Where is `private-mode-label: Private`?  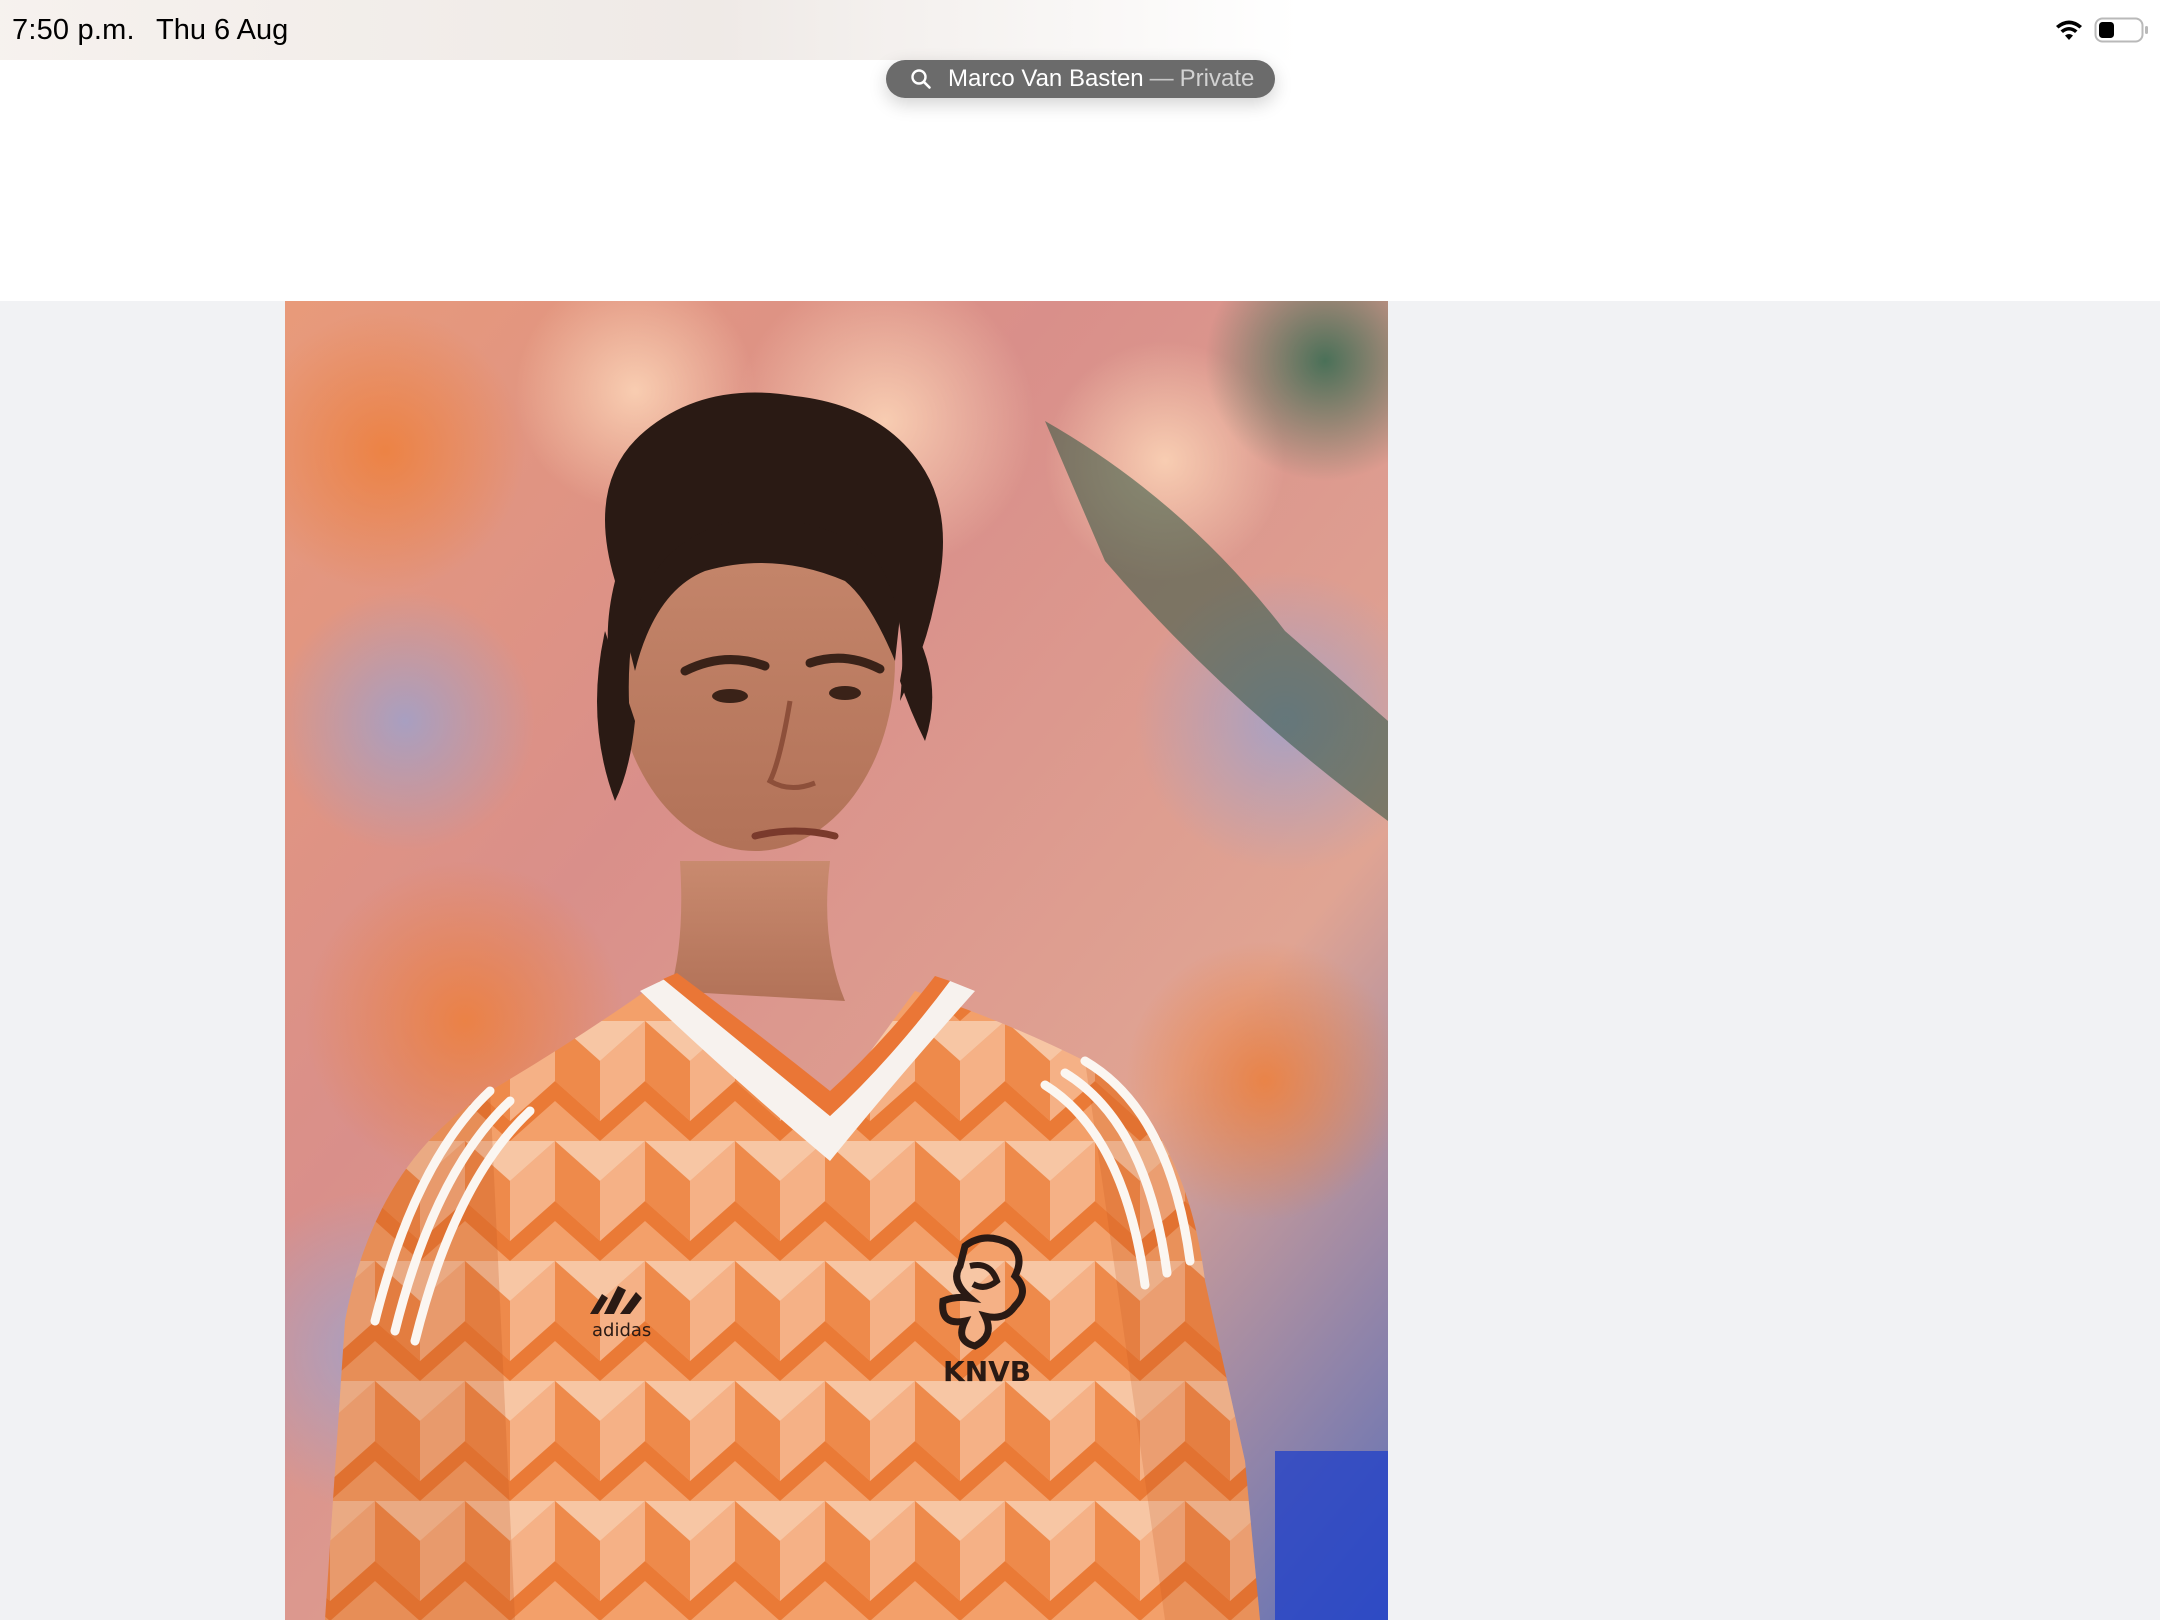 private-mode-label: Private is located at coordinates (1217, 78).